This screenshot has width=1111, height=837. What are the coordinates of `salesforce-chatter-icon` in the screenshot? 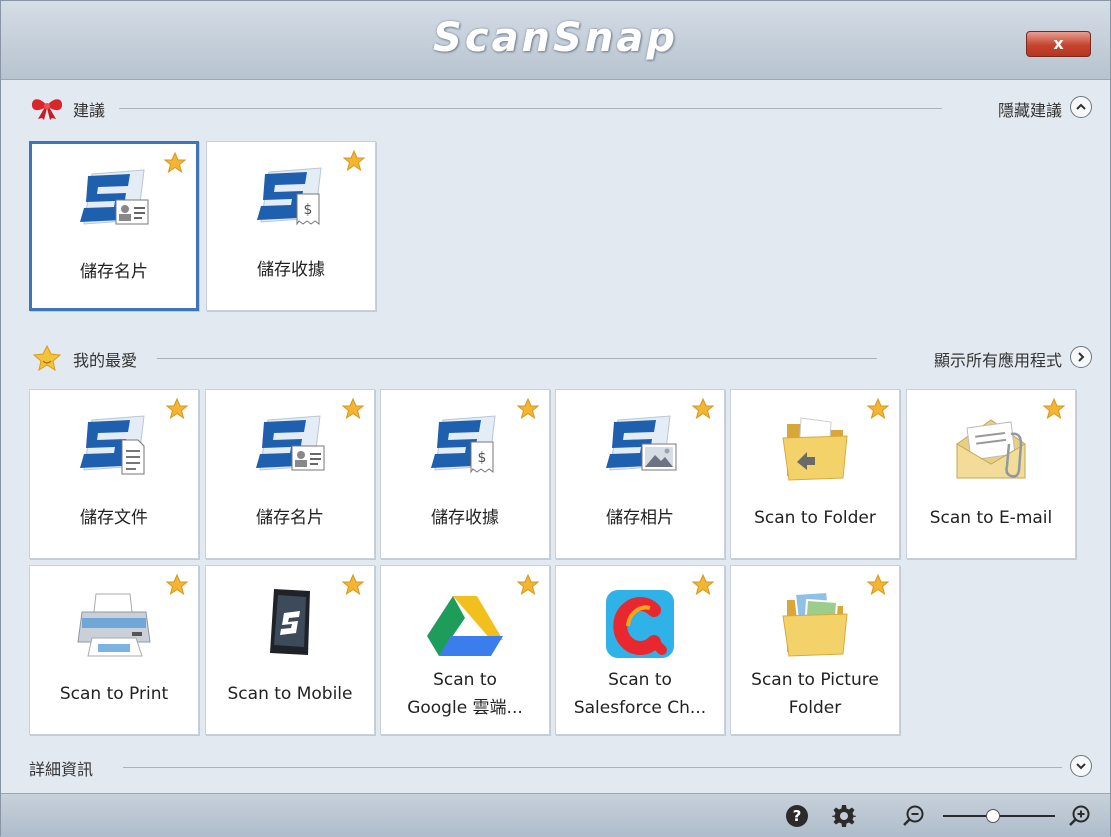 It's located at (640, 624).